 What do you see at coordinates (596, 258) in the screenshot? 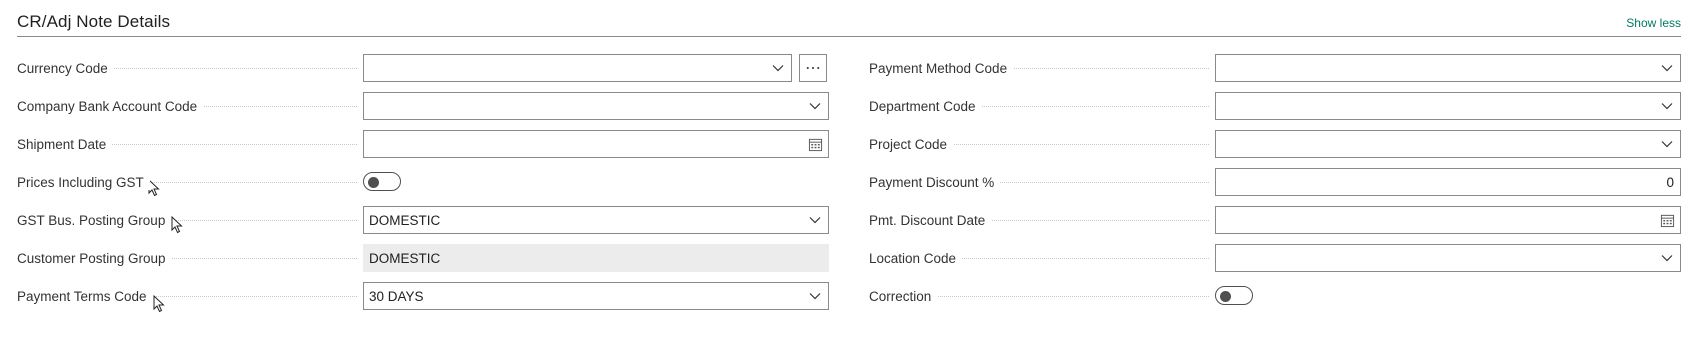
I see `customer-posting-group-field: DOMESTIC` at bounding box center [596, 258].